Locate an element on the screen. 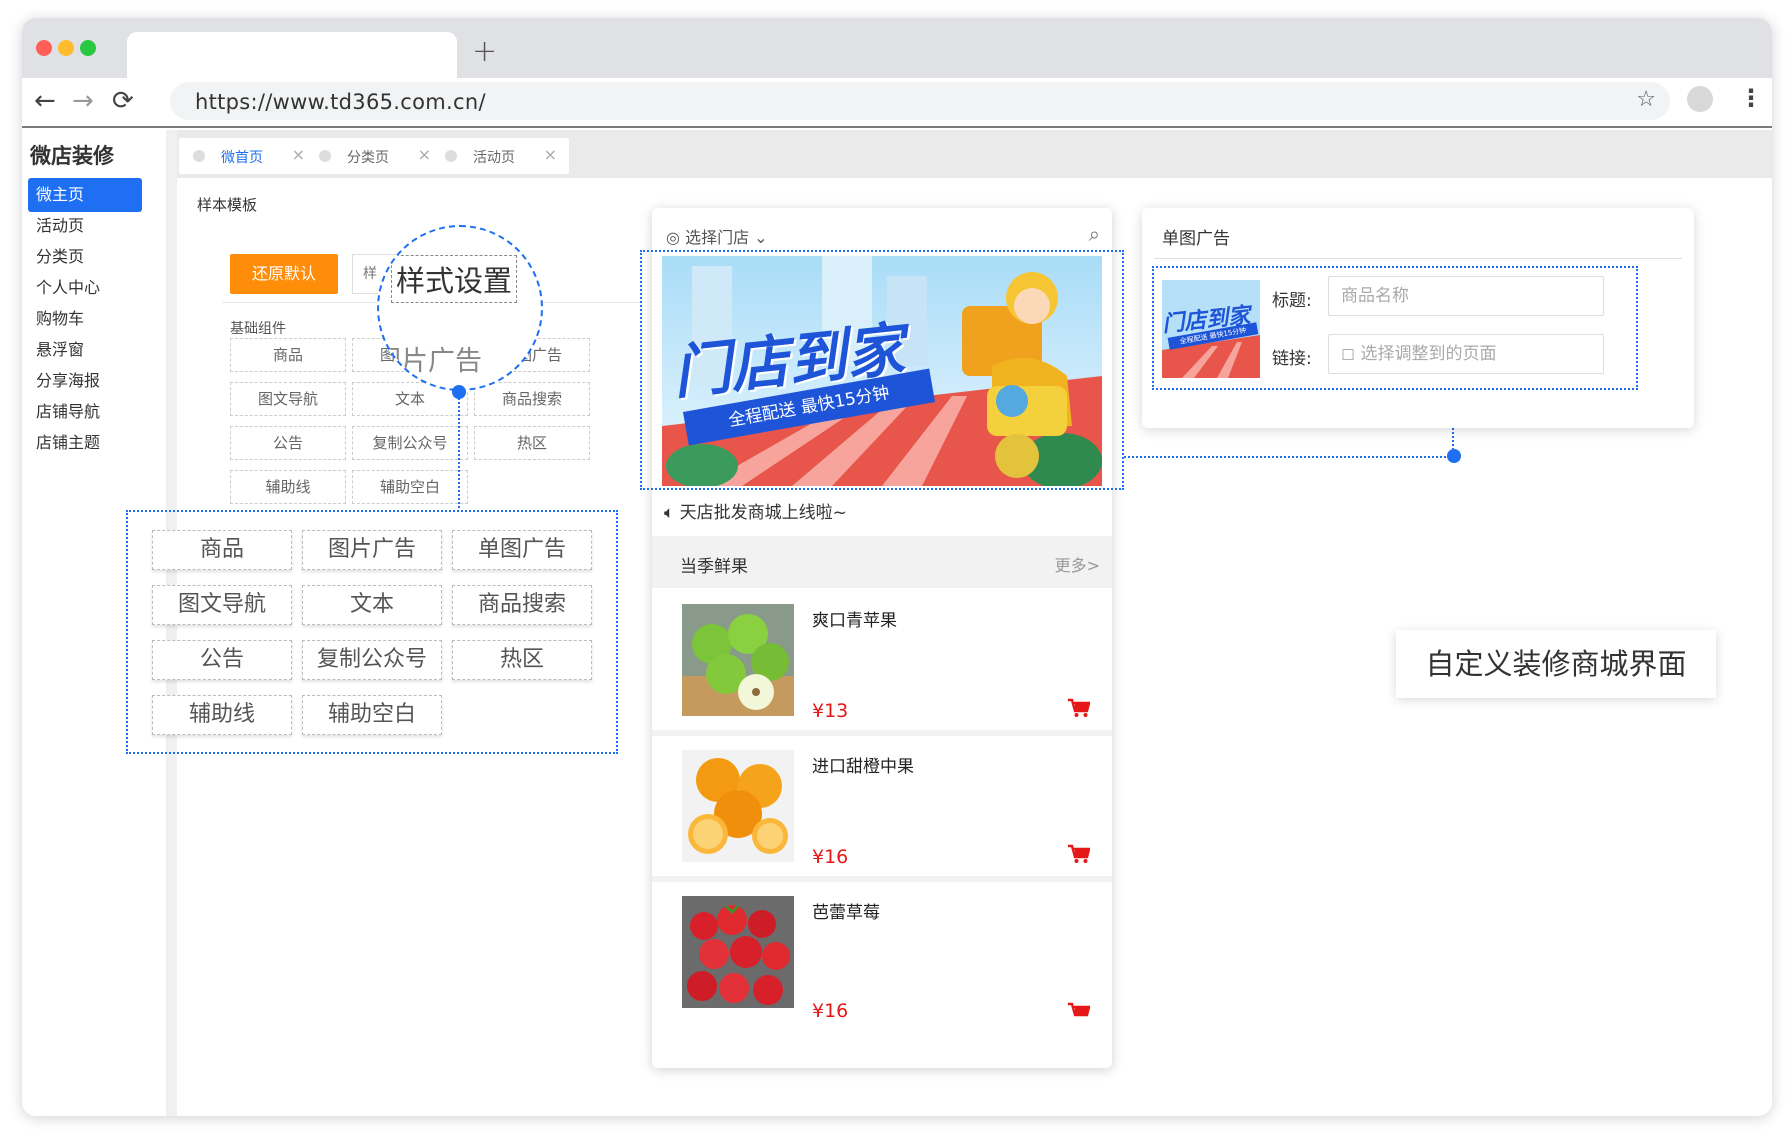 This screenshot has width=1792, height=1137. big-component-single-image-ad: 单图广告 is located at coordinates (522, 550).